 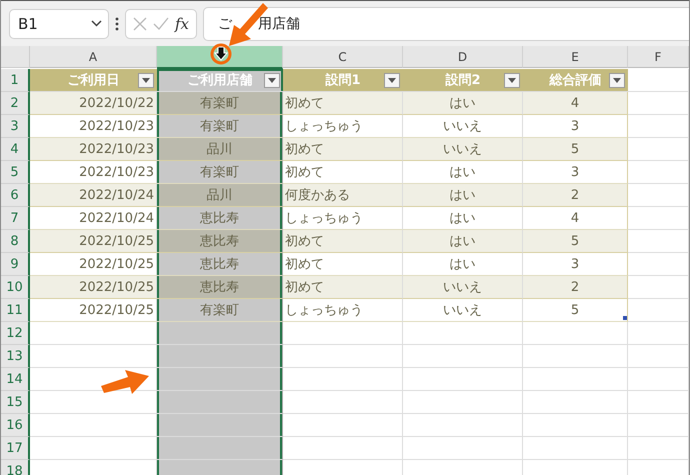 I want to click on table-cell: 2022/10/22, so click(x=93, y=103).